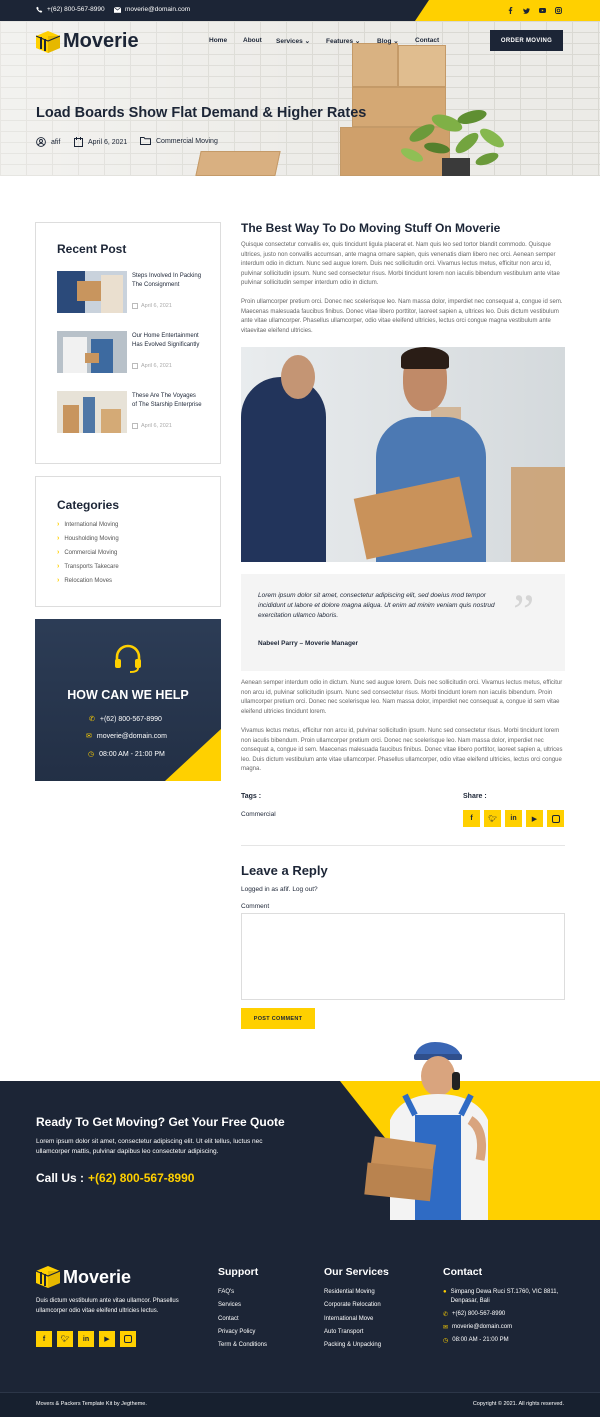 The image size is (600, 1417). I want to click on call-label: Call Us :, so click(60, 1178).